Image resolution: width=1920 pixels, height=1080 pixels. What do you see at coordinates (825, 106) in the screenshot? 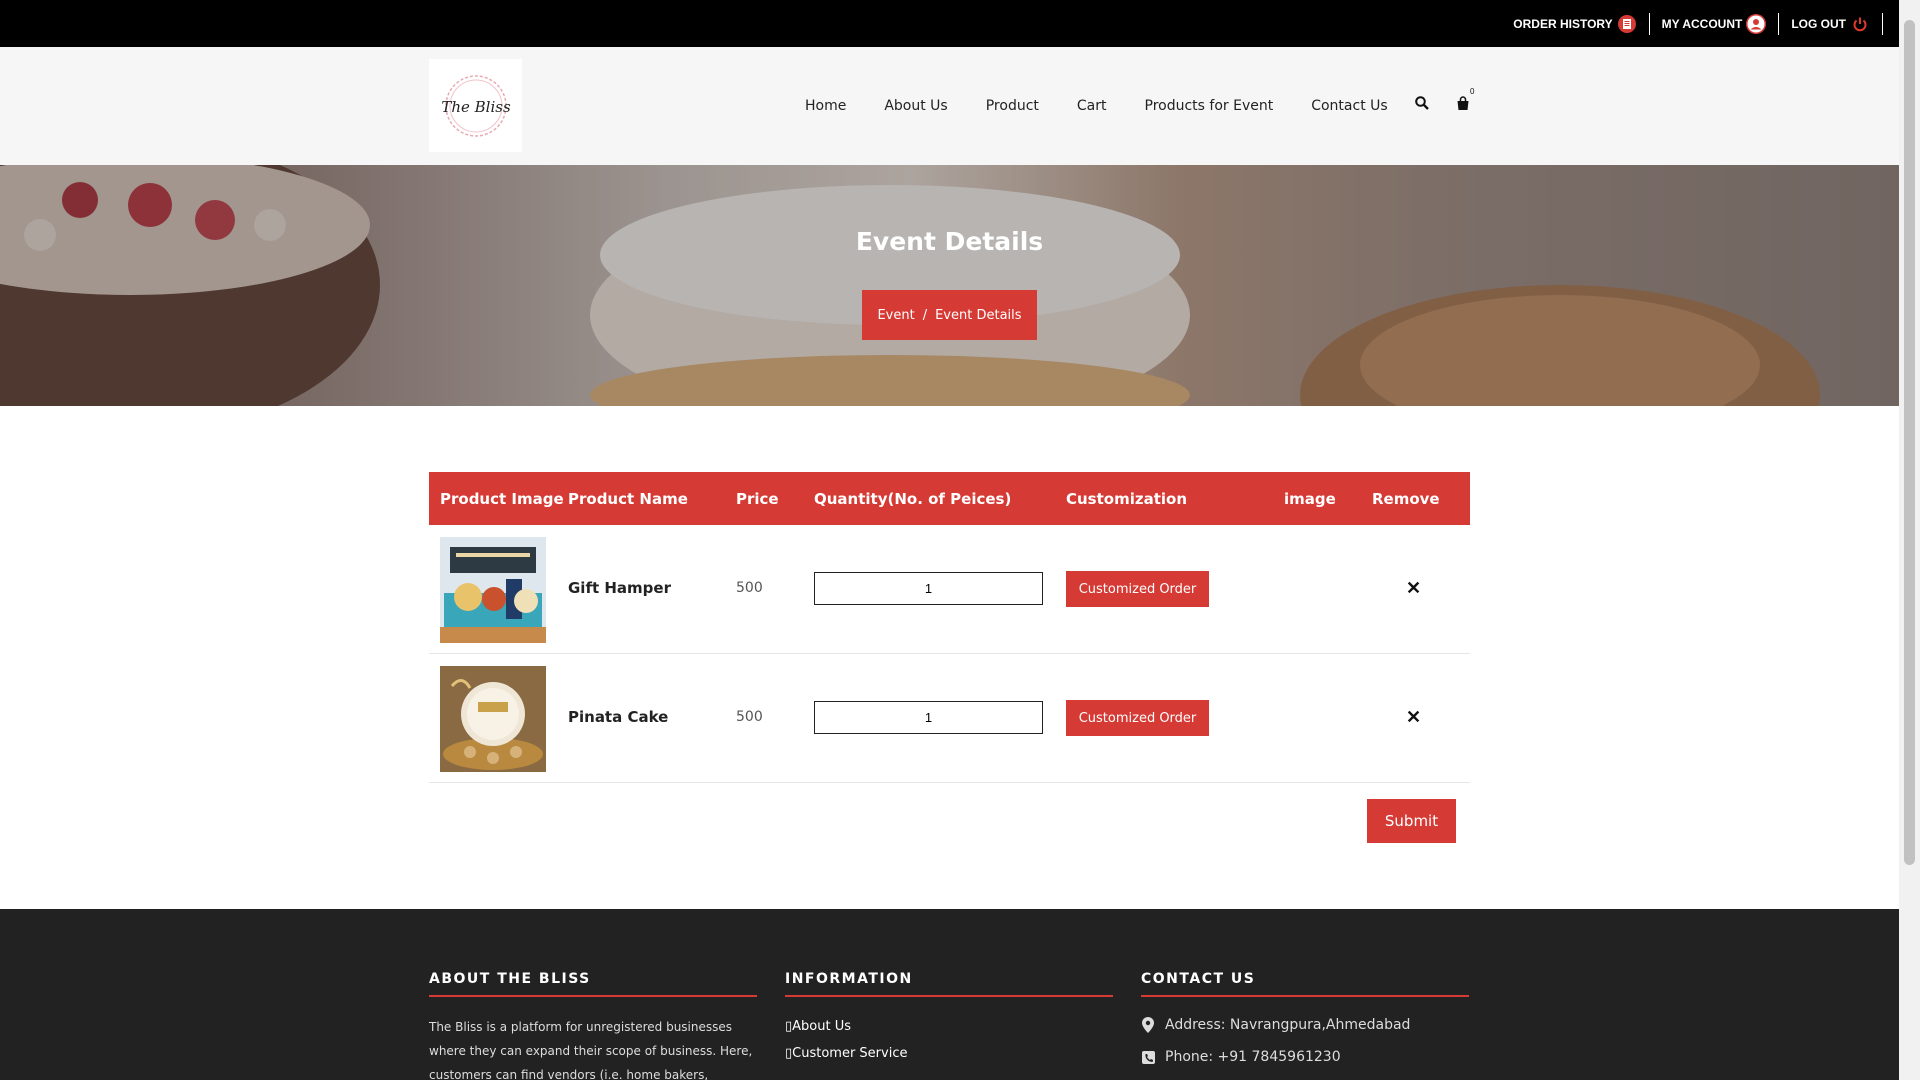
I see `nav-home: Home` at bounding box center [825, 106].